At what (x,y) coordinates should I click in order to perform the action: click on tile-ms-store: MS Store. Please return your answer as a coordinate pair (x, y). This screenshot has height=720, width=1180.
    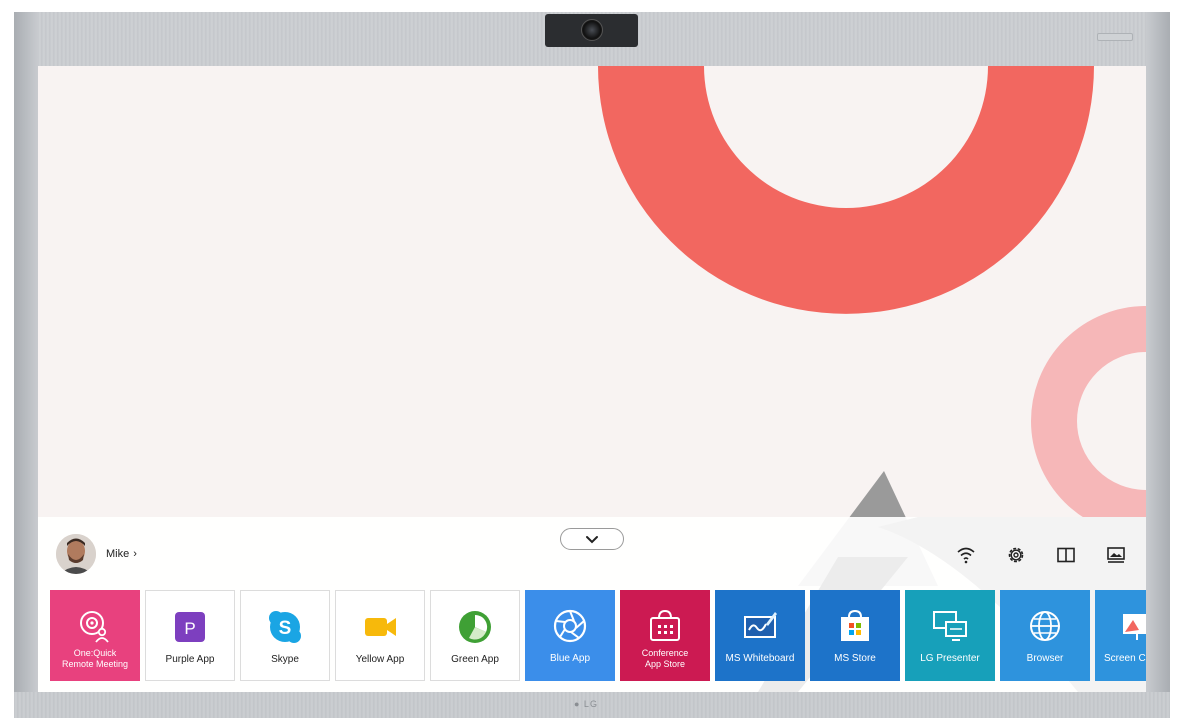
    Looking at the image, I should click on (855, 635).